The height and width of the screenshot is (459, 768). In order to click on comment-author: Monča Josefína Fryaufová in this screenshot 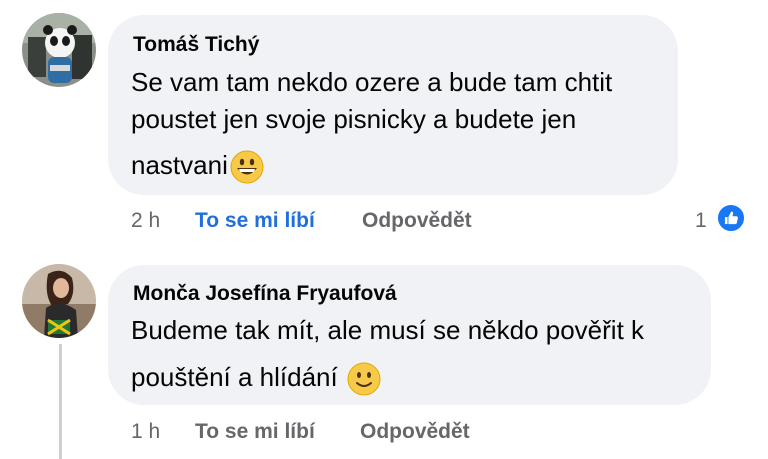, I will do `click(265, 294)`.